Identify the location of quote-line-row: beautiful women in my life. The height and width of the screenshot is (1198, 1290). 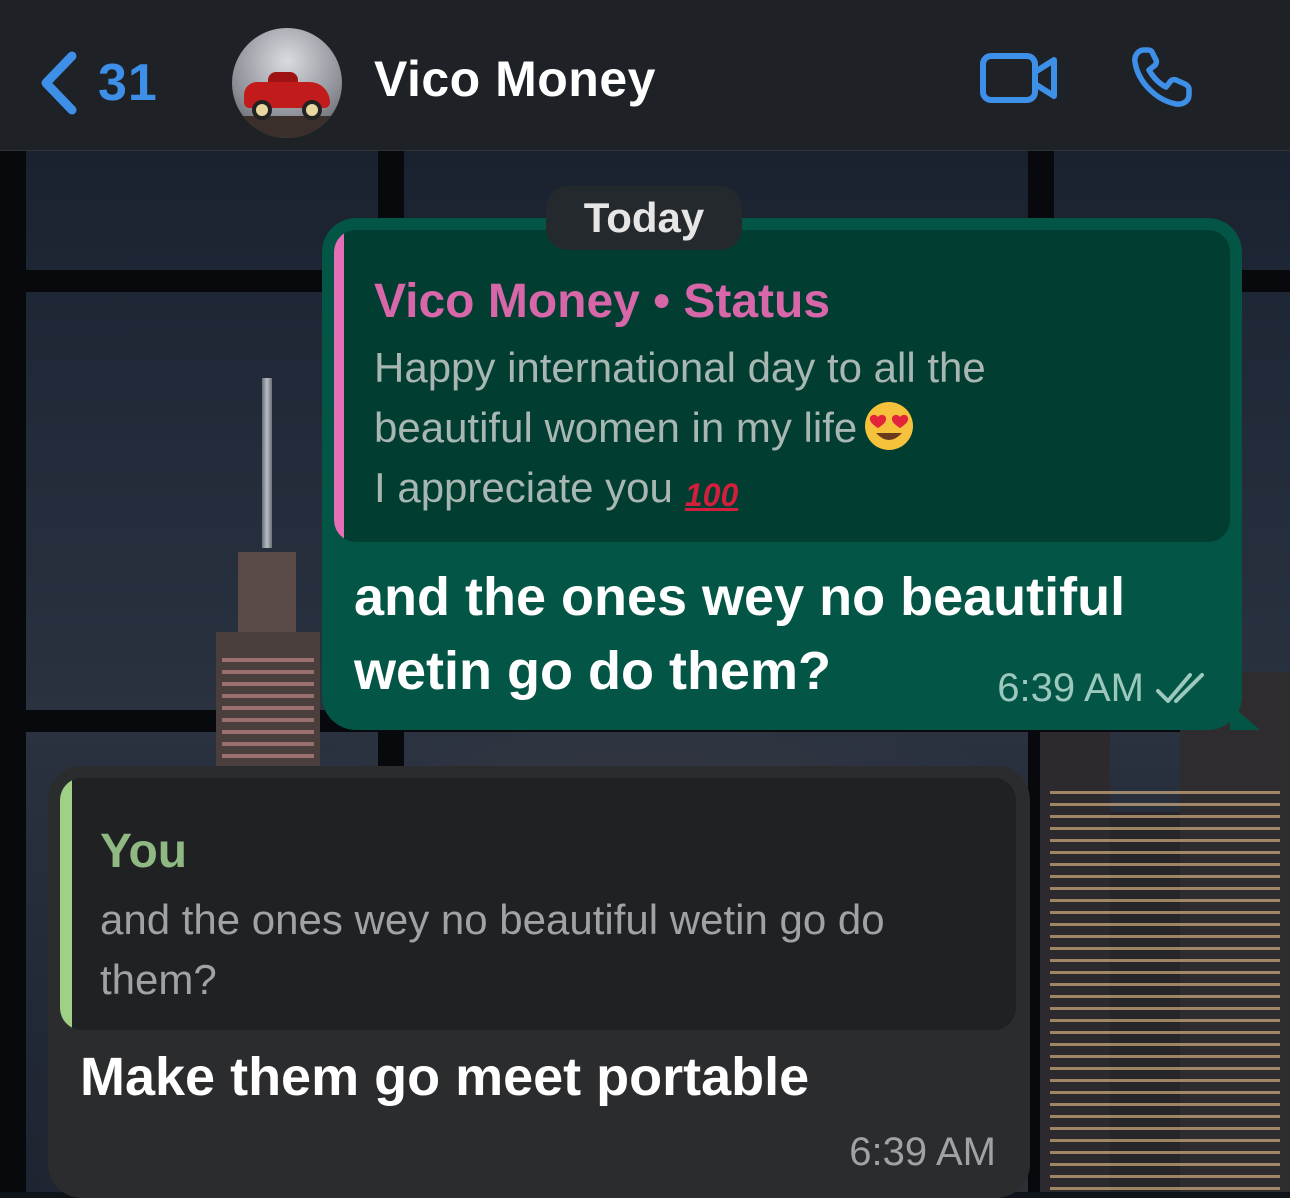
(794, 428).